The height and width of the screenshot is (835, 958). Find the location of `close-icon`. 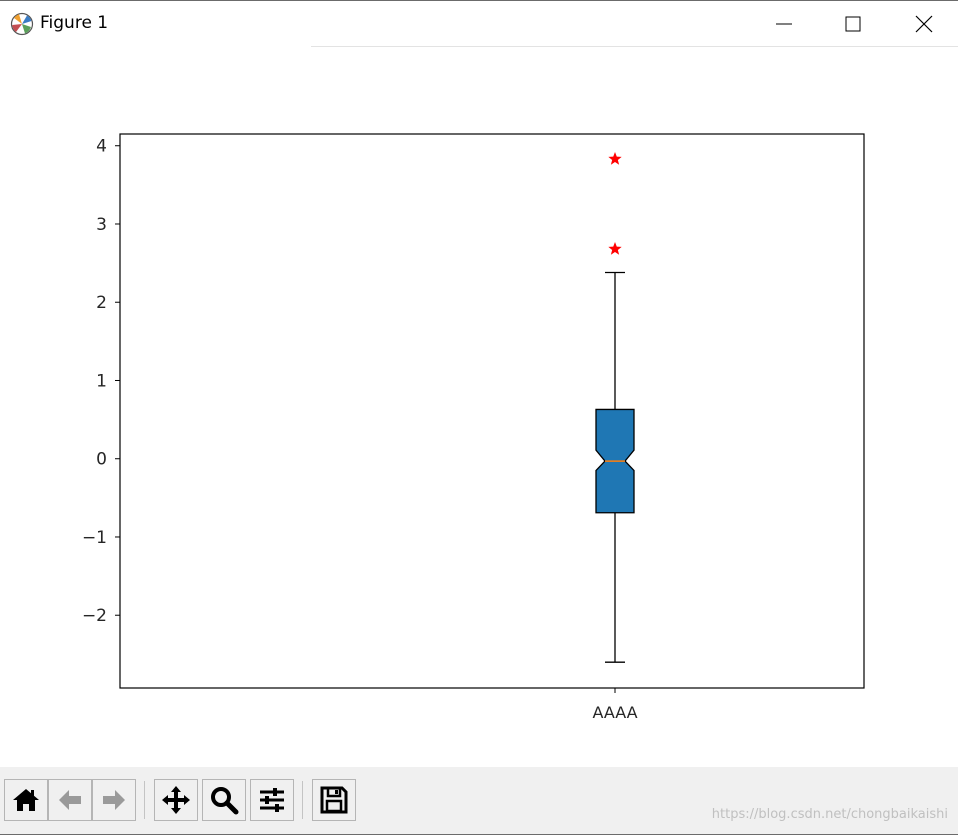

close-icon is located at coordinates (924, 24).